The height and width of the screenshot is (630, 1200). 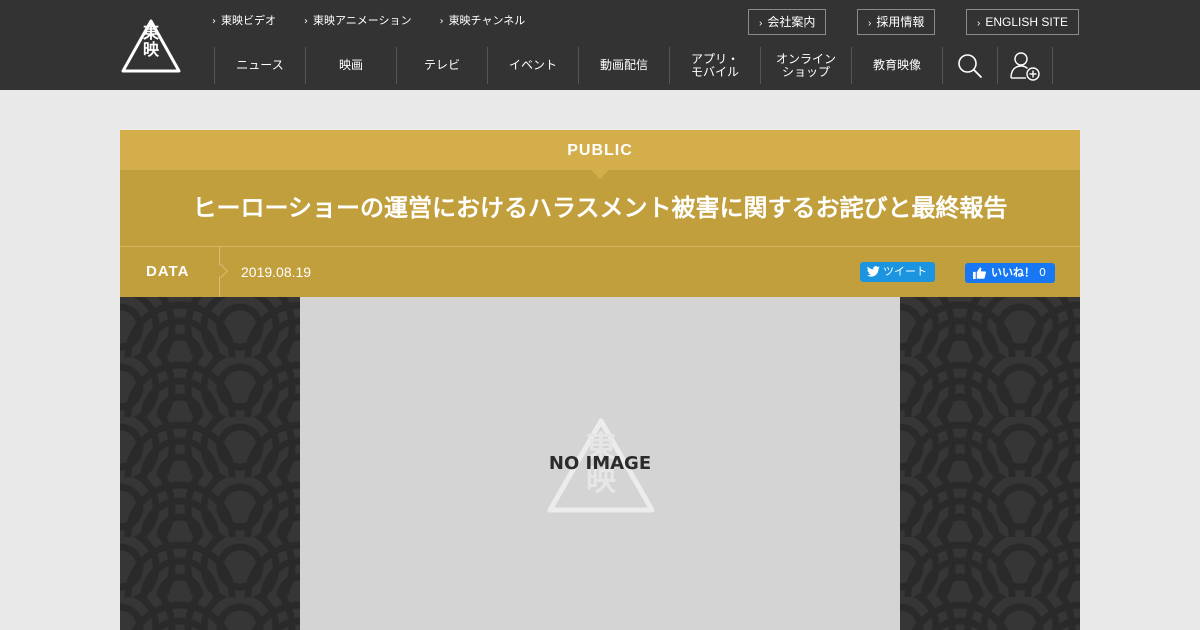 I want to click on sublink-label: 東映チャンネル, so click(x=487, y=20).